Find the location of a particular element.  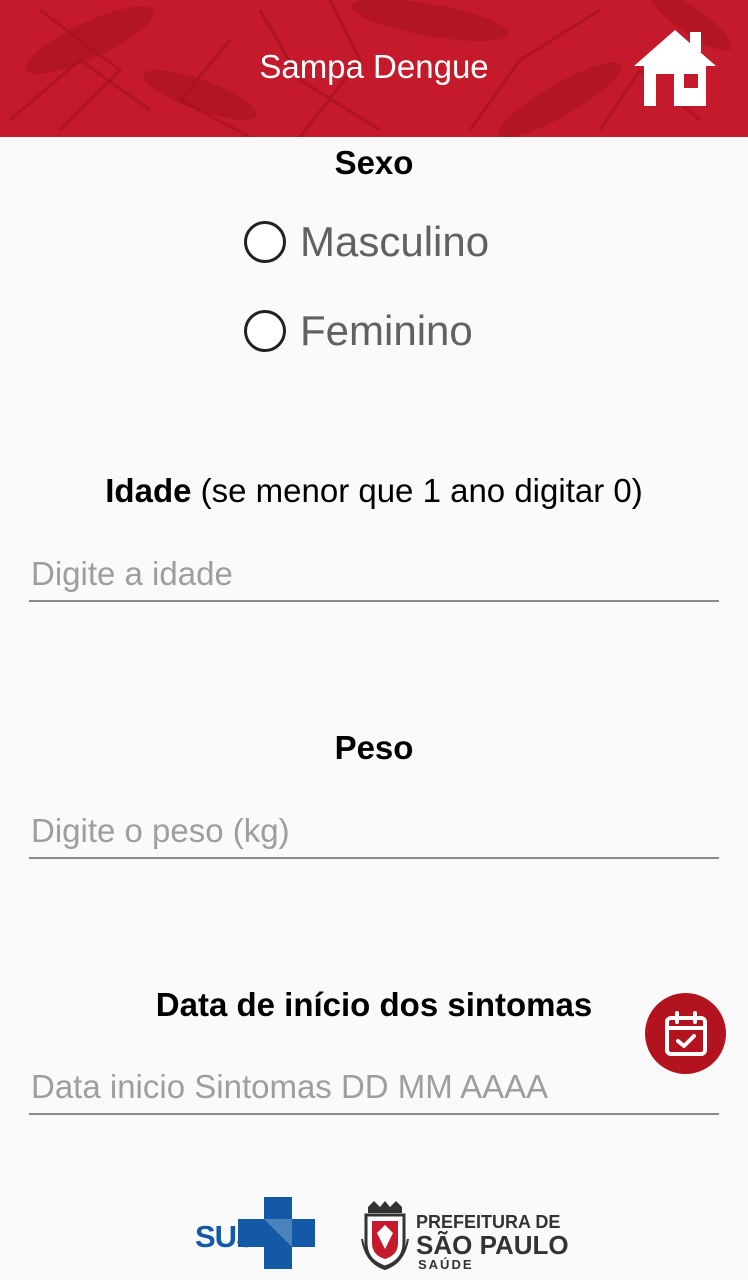

data-inicio-input is located at coordinates (374, 1091).